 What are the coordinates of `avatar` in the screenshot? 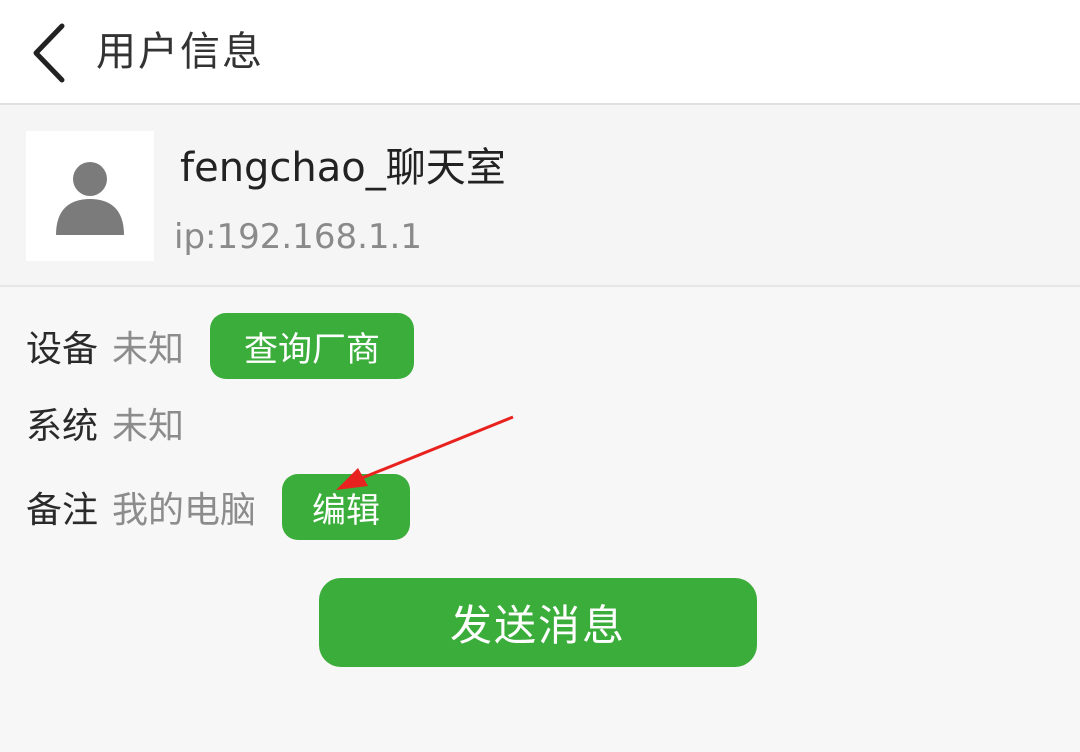 It's located at (90, 196).